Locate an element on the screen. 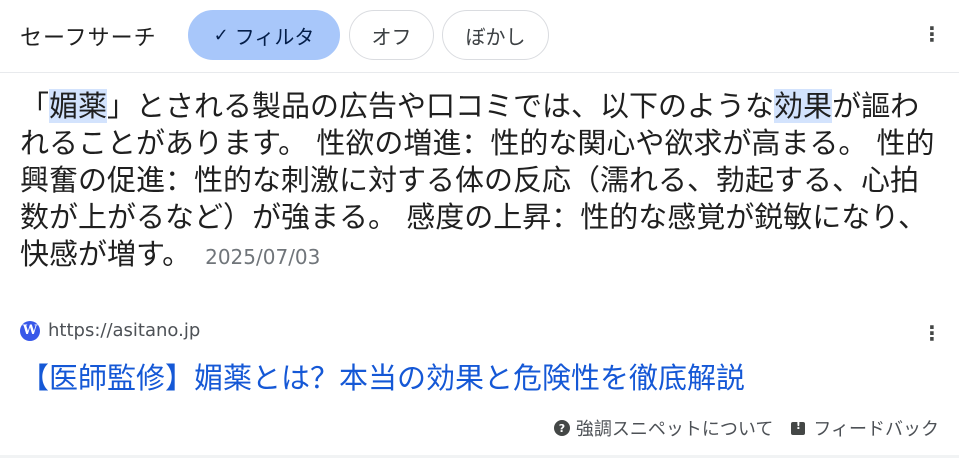 This screenshot has width=959, height=458. snippet-text-part: 「 is located at coordinates (35, 106).